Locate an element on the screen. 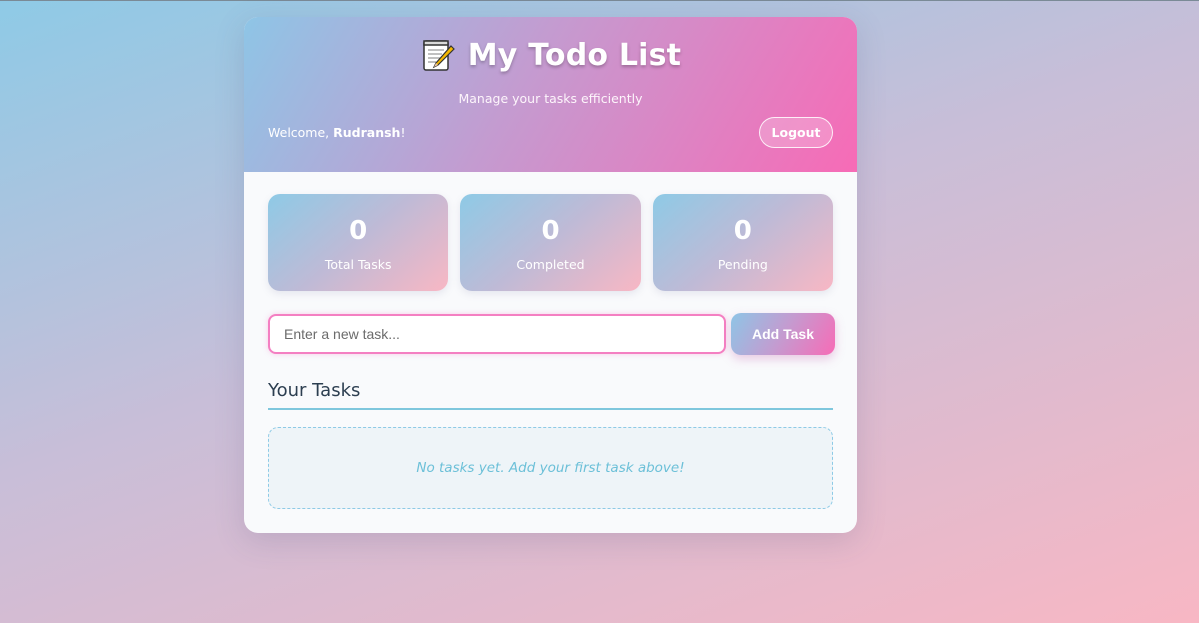  stat-card-completed: 0 Completed is located at coordinates (550, 242).